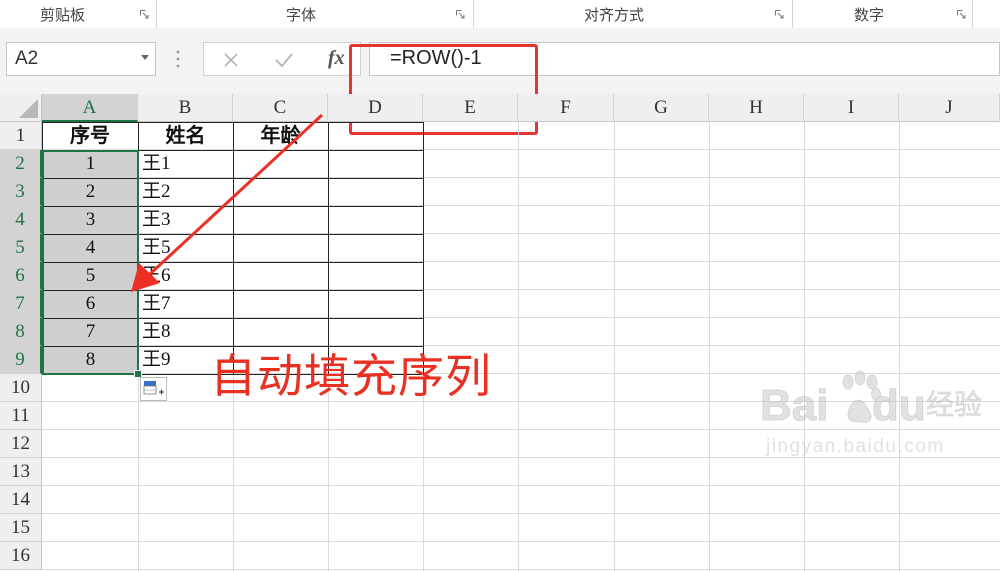 The image size is (1000, 571). Describe the element at coordinates (81, 59) in the screenshot. I see `name-box: A2` at that location.